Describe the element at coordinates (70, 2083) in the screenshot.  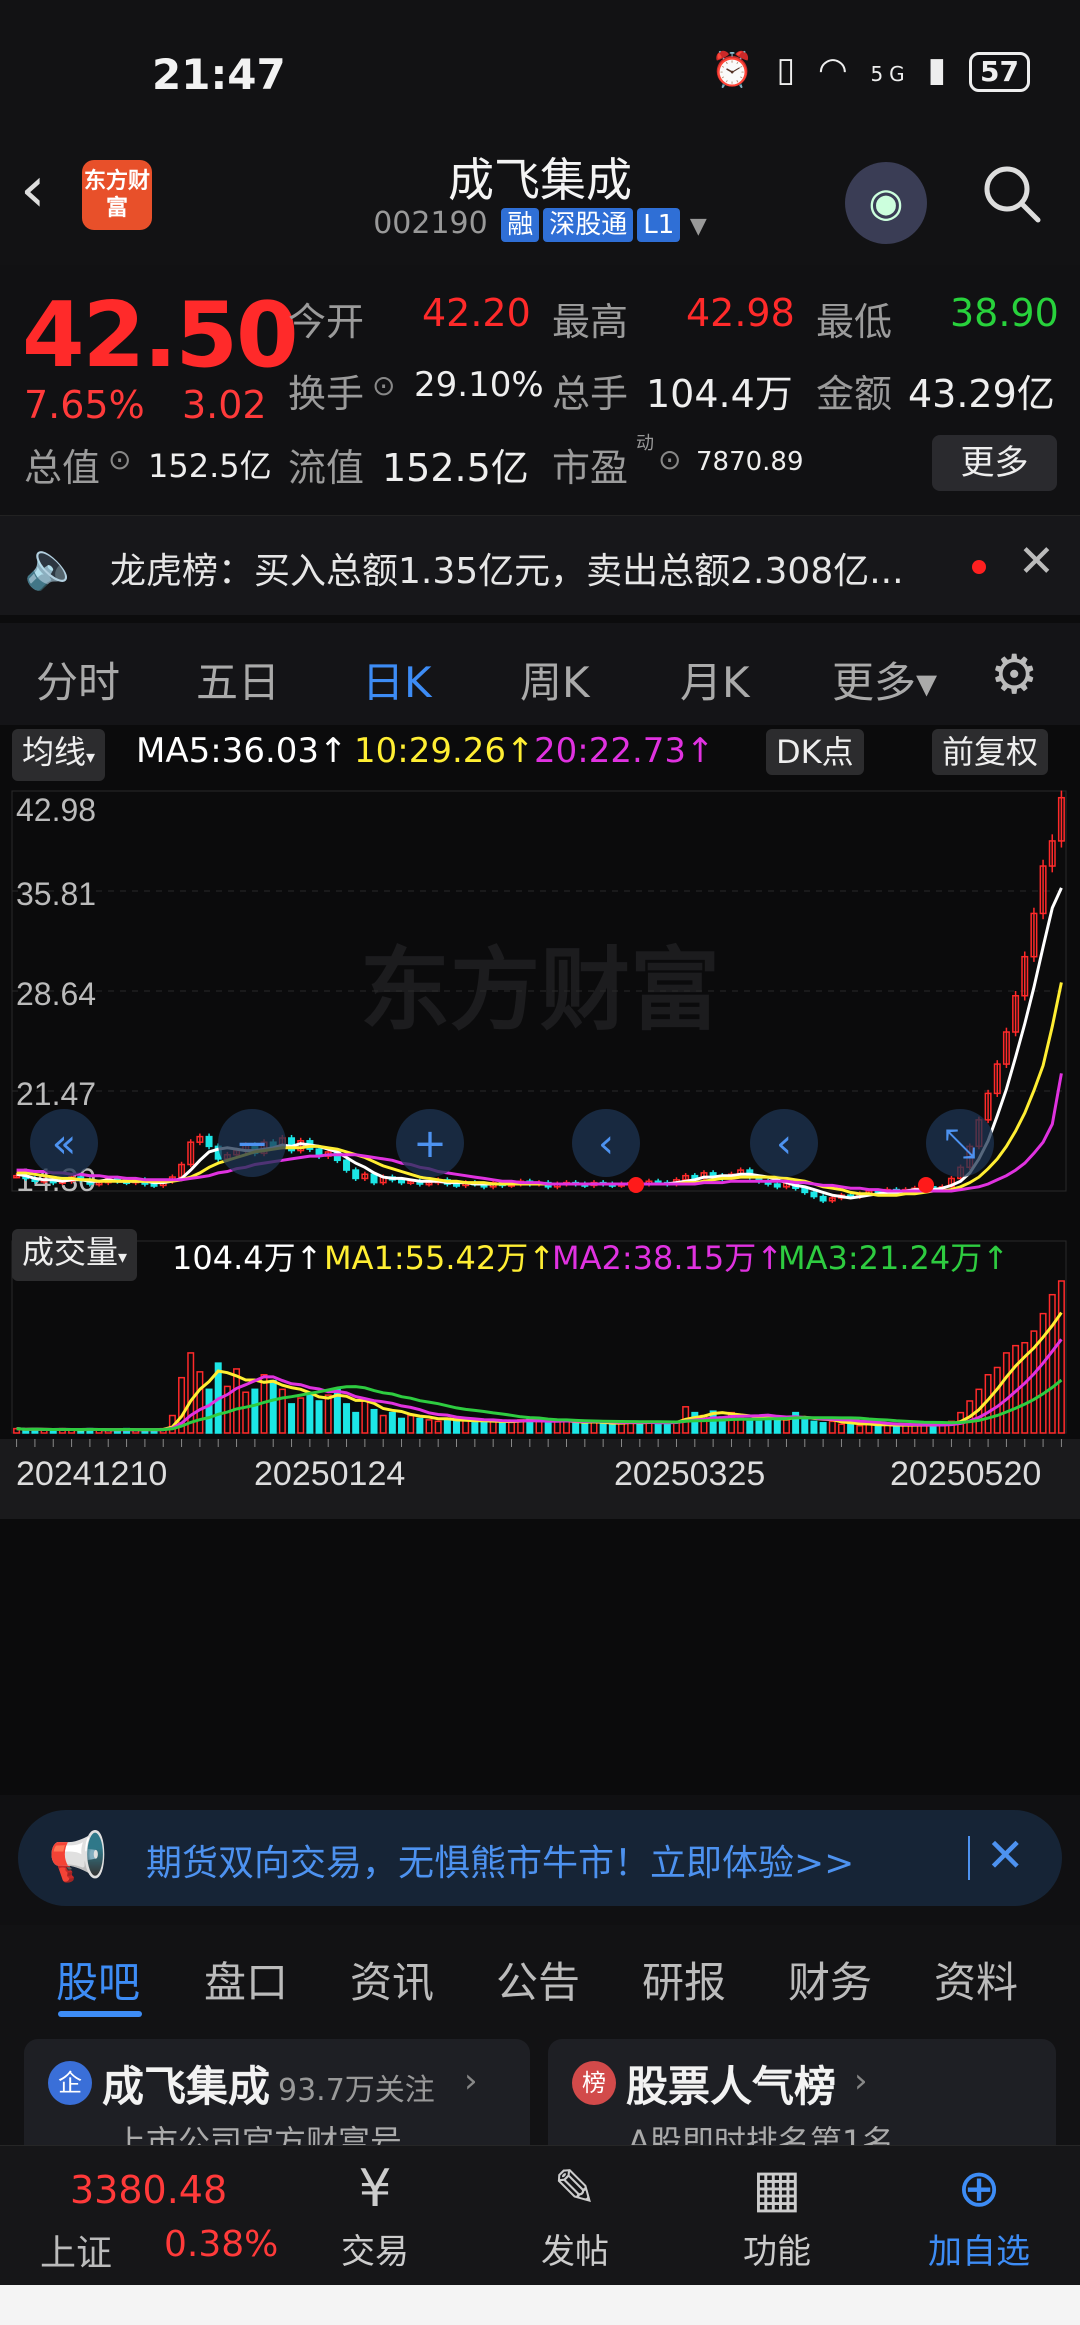
I see `company-badge-icon: 企` at that location.